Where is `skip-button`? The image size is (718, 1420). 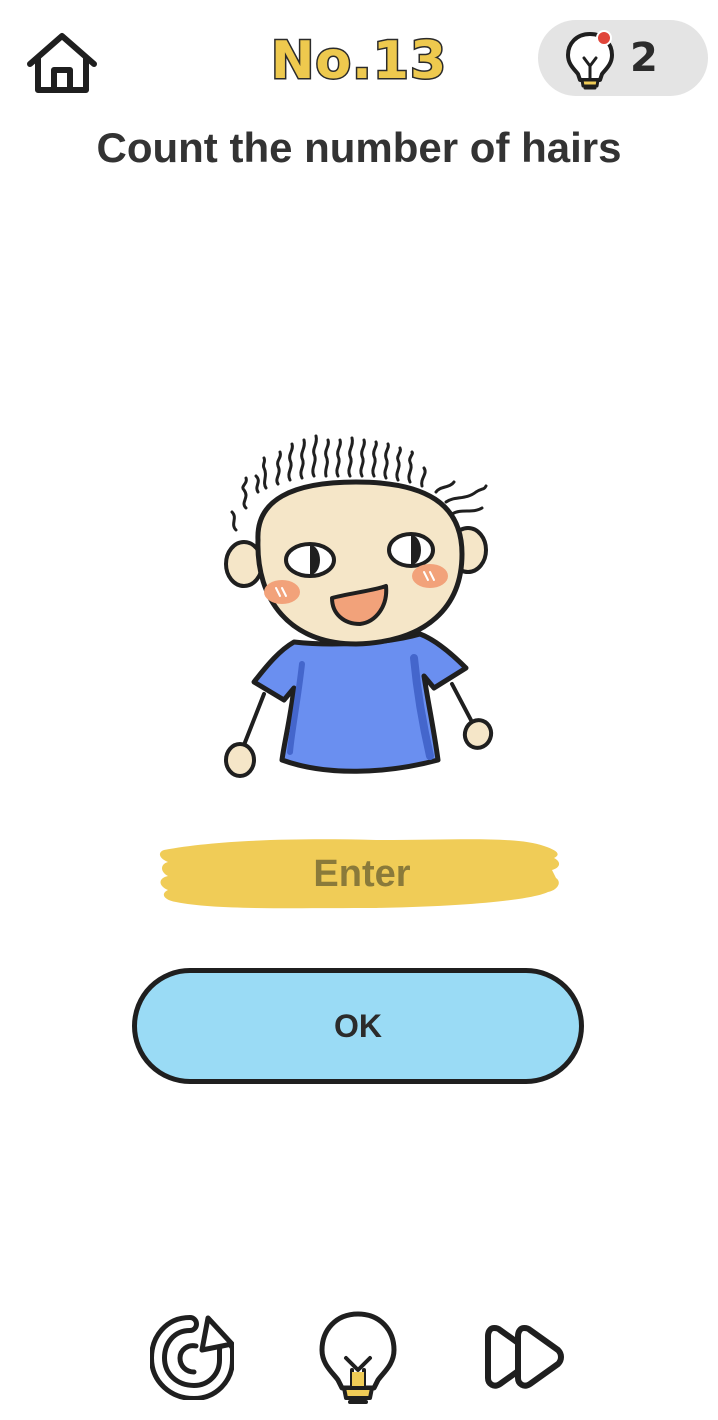
skip-button is located at coordinates (526, 1357).